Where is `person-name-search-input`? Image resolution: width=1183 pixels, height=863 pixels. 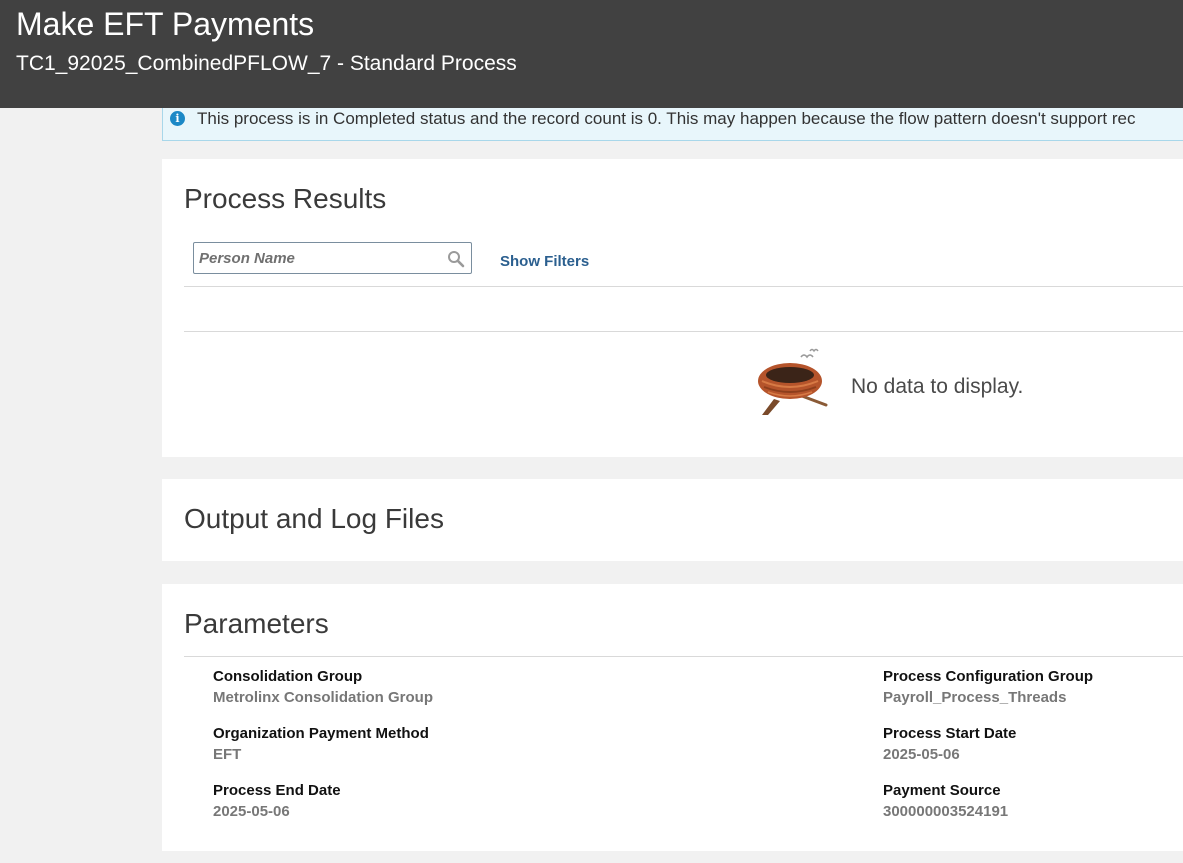 person-name-search-input is located at coordinates (319, 258).